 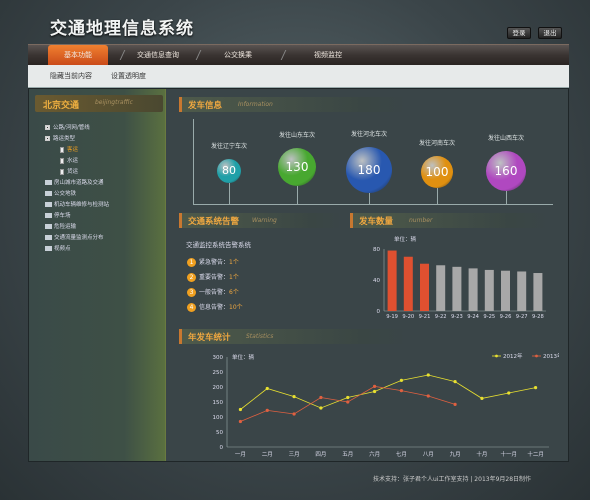 I want to click on line-y-tick: 200, so click(x=218, y=388).